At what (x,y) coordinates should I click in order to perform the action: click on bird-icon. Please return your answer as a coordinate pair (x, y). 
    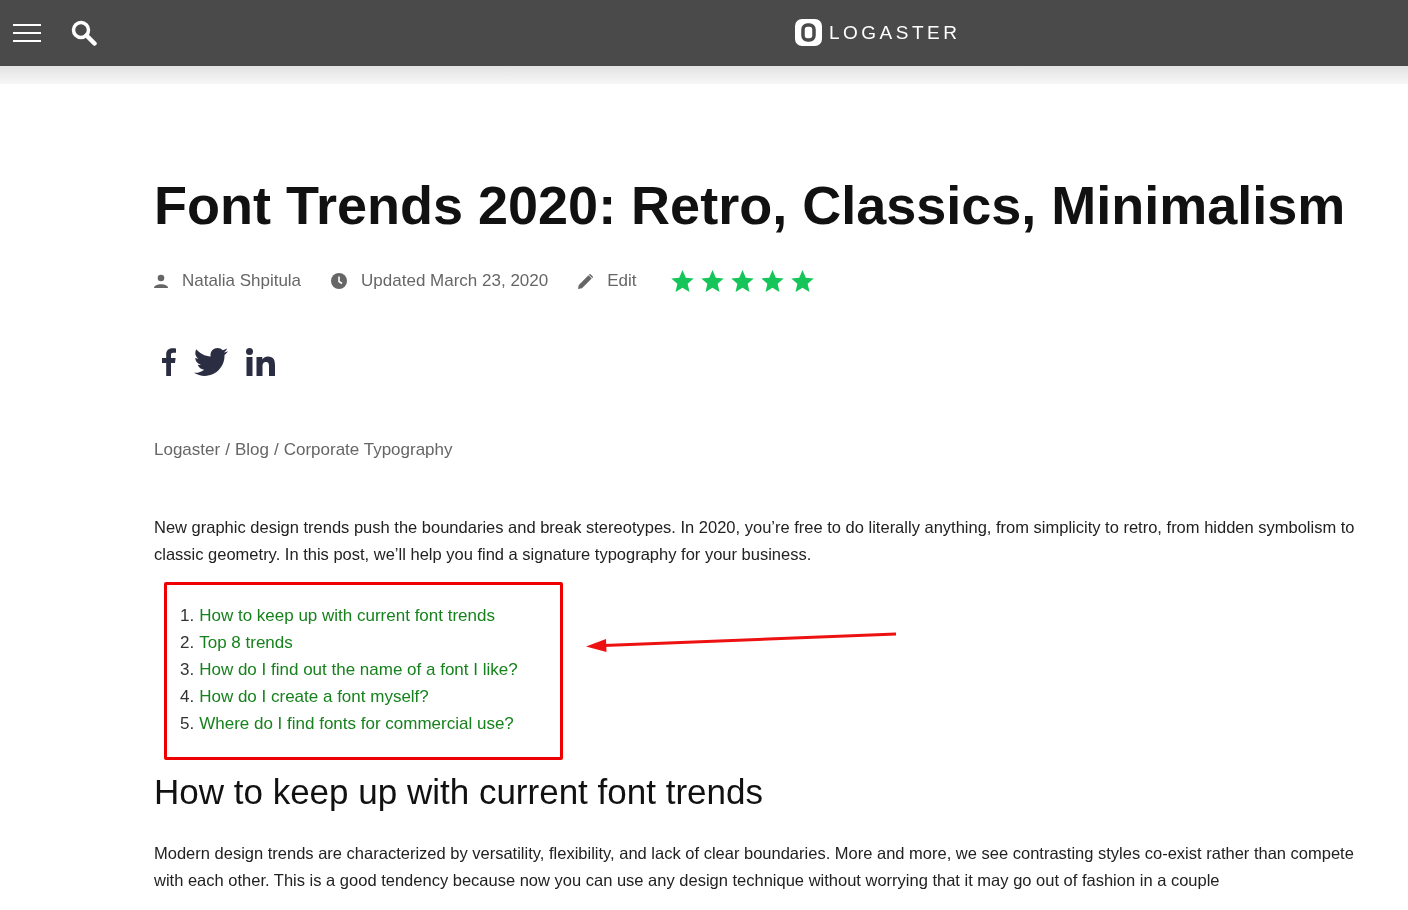
    Looking at the image, I should click on (211, 362).